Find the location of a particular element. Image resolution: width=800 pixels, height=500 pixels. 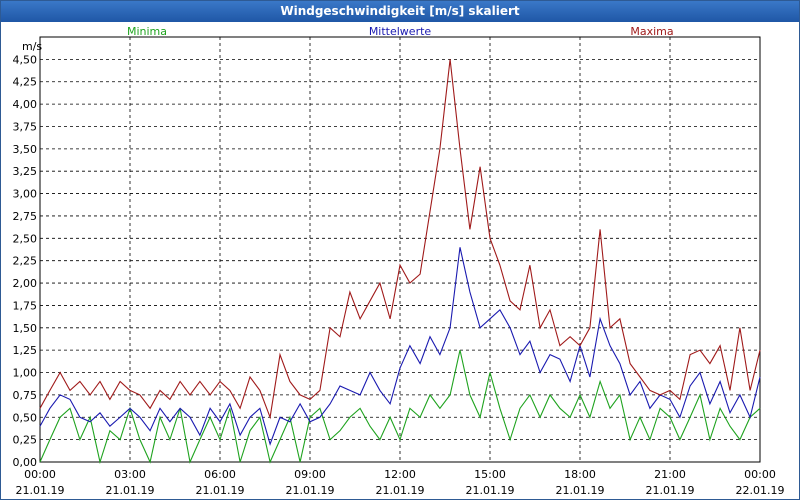

y-tick-label: 3,75 is located at coordinates (25, 126).